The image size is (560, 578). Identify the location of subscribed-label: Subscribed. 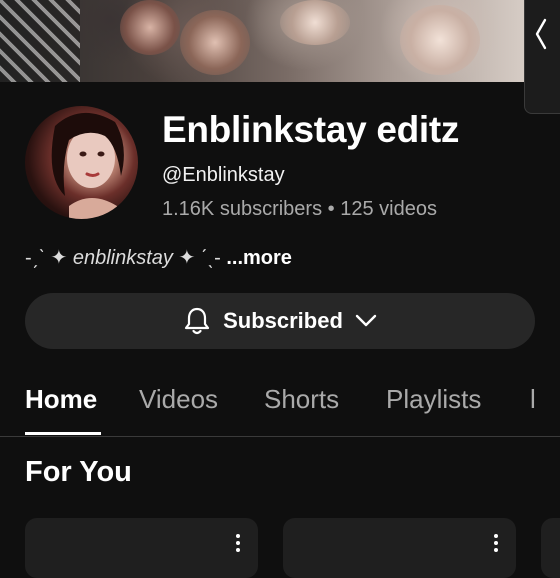
(283, 320).